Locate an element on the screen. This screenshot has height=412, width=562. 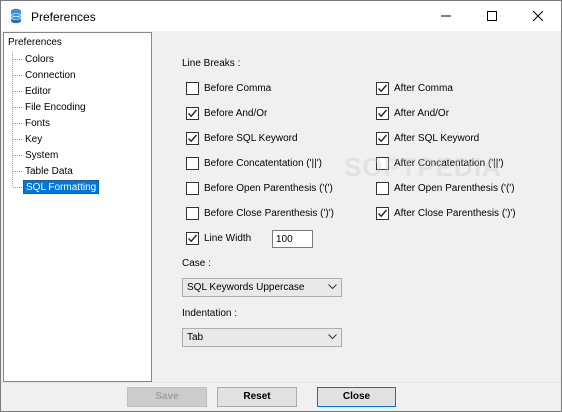
before-close-paren-label: Before Close Parenthesis (')') is located at coordinates (269, 213).